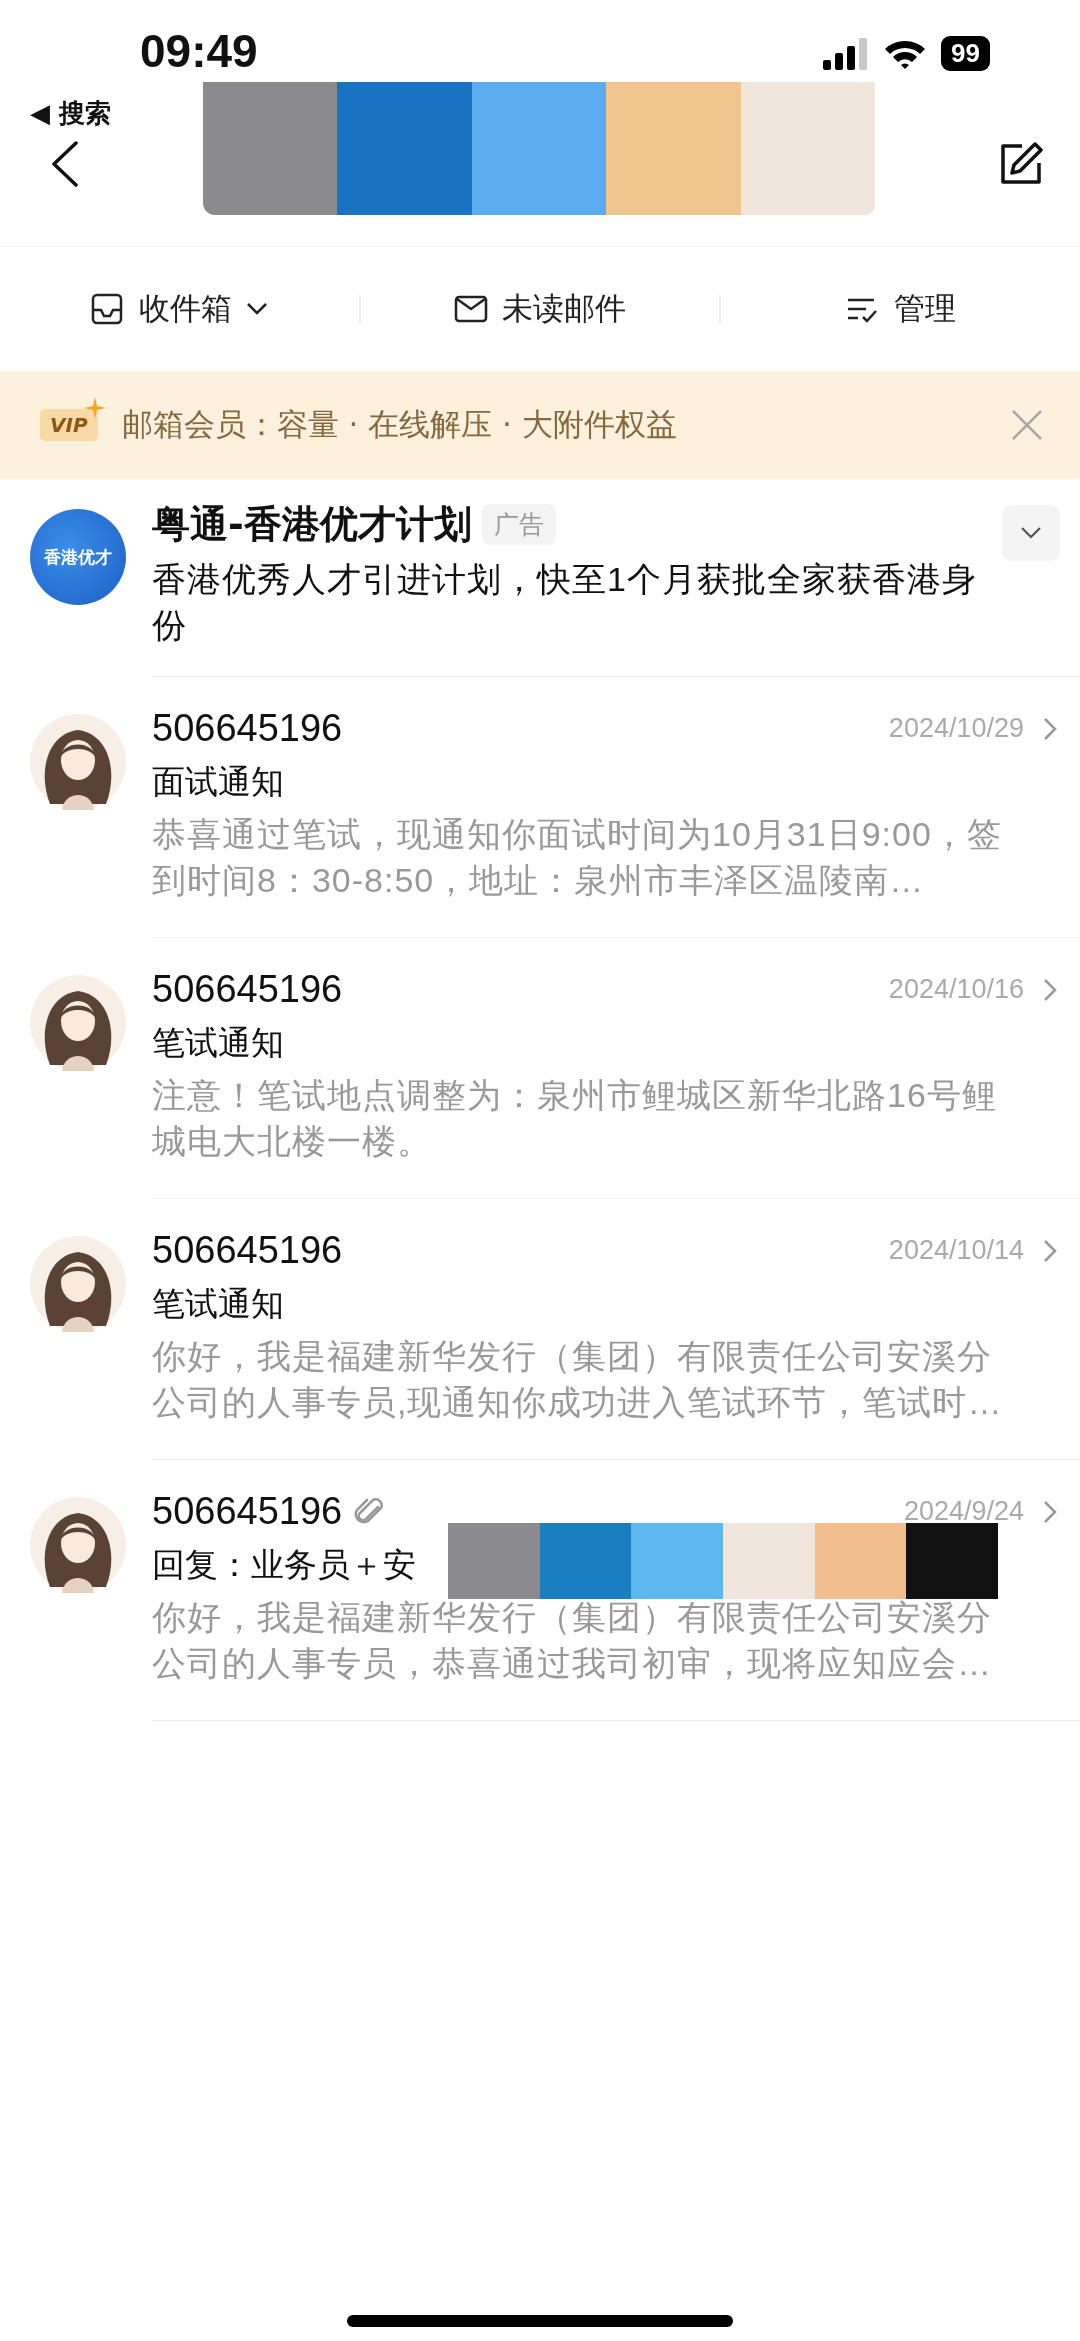  What do you see at coordinates (956, 989) in the screenshot?
I see `email-date: 2024/10/16` at bounding box center [956, 989].